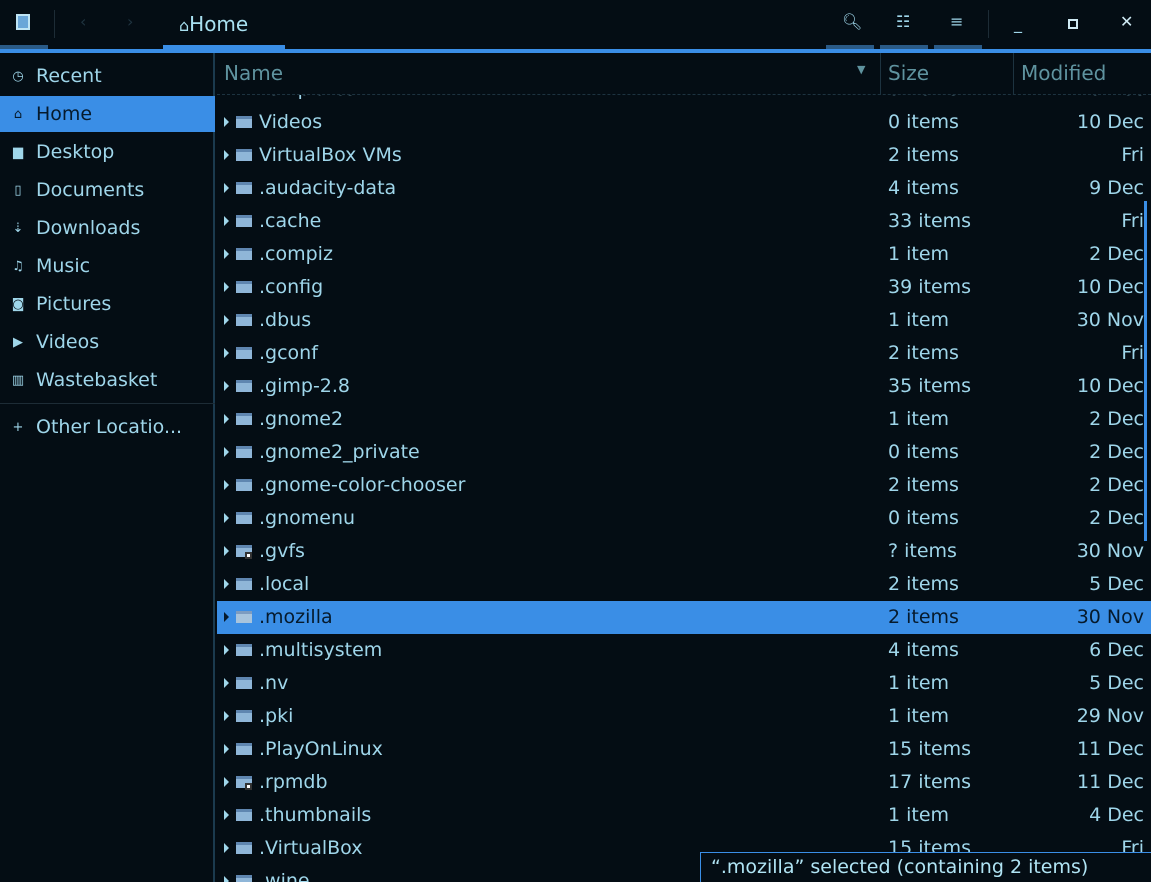  I want to click on table-row: .compiz 1 item 2 Dec, so click(684, 254).